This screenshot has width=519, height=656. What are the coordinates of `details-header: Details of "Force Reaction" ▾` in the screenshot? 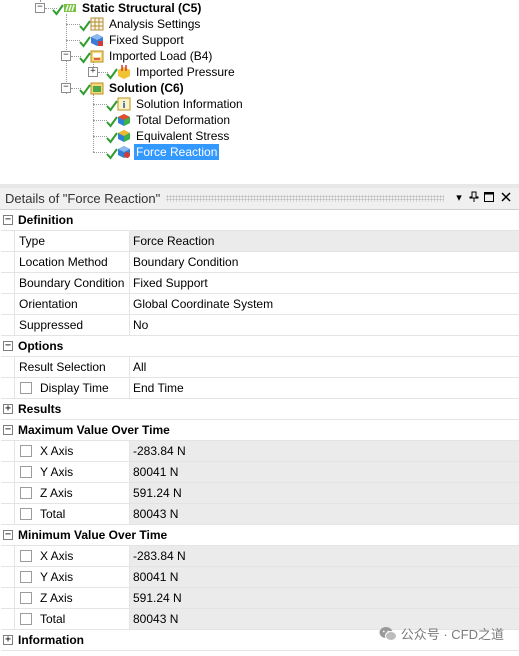 It's located at (259, 199).